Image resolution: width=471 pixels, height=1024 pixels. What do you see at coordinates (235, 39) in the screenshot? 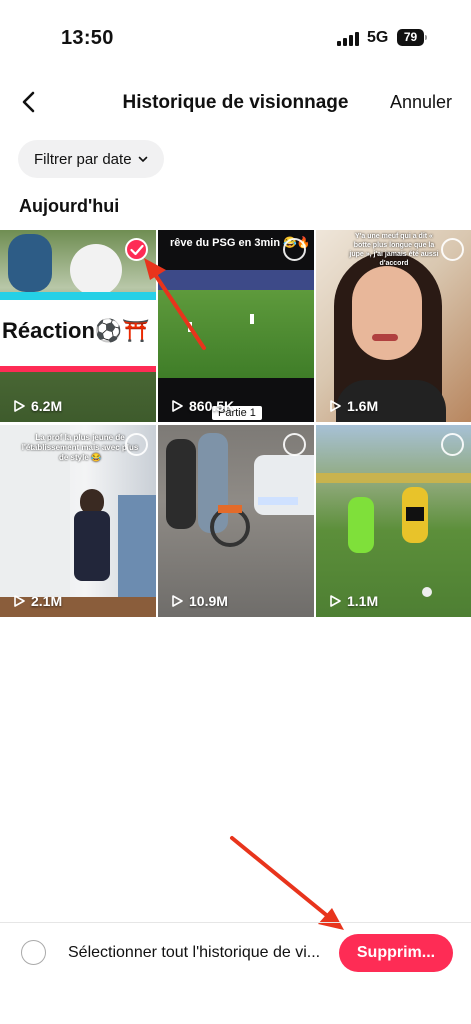
I see `status-bar: 13:50 5G 79` at bounding box center [235, 39].